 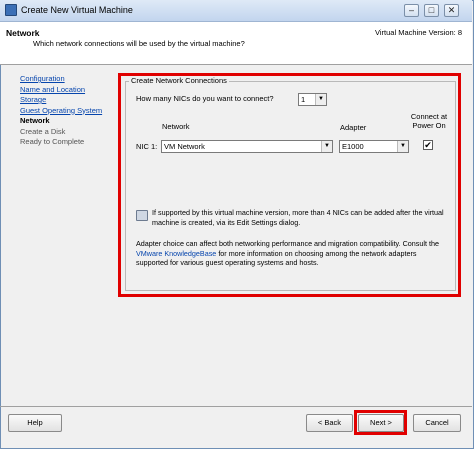 I want to click on page-title: Network, so click(x=23, y=33).